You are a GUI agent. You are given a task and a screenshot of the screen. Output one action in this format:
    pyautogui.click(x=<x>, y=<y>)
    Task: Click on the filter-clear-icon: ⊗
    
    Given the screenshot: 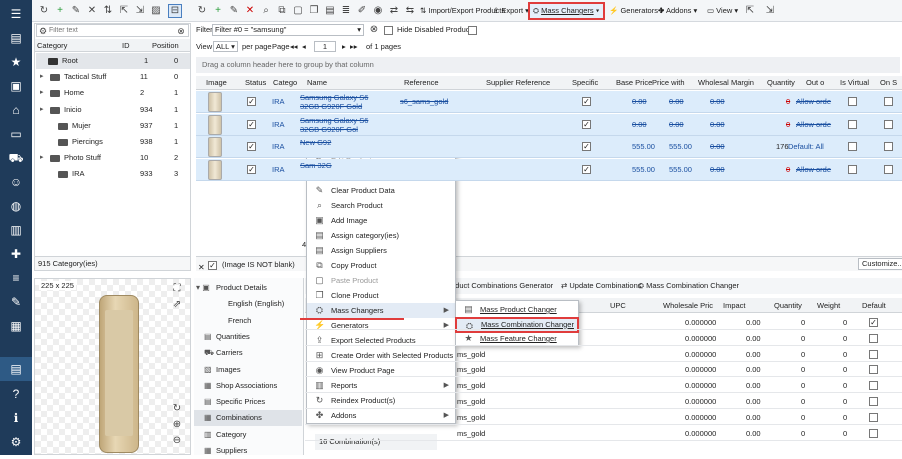 What is the action you would take?
    pyautogui.click(x=374, y=30)
    